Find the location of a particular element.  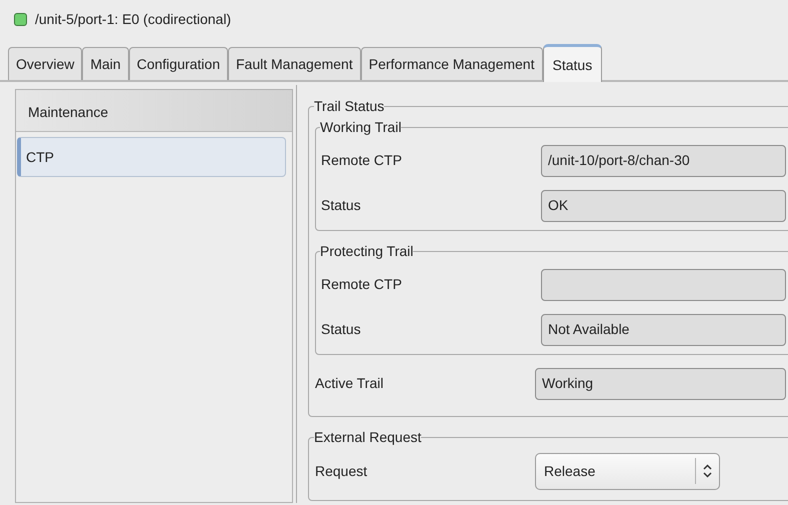

tab: Performance Management is located at coordinates (451, 63).